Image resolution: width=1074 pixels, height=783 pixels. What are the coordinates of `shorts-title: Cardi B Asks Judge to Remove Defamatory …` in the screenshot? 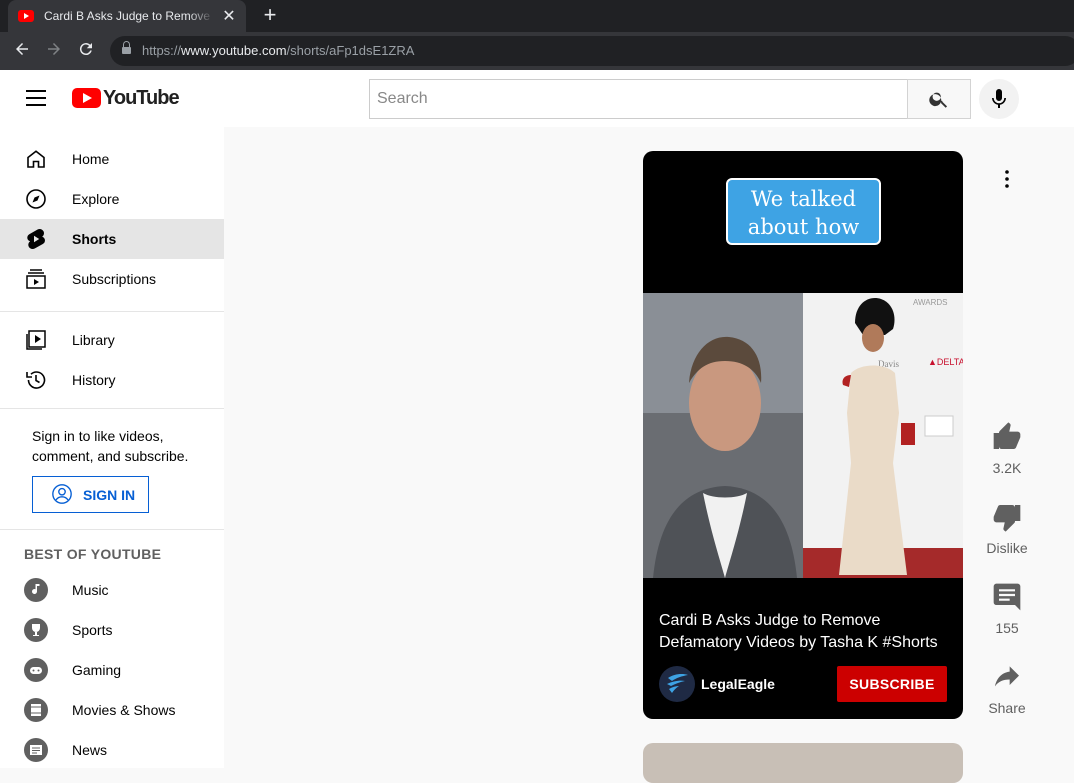 It's located at (798, 631).